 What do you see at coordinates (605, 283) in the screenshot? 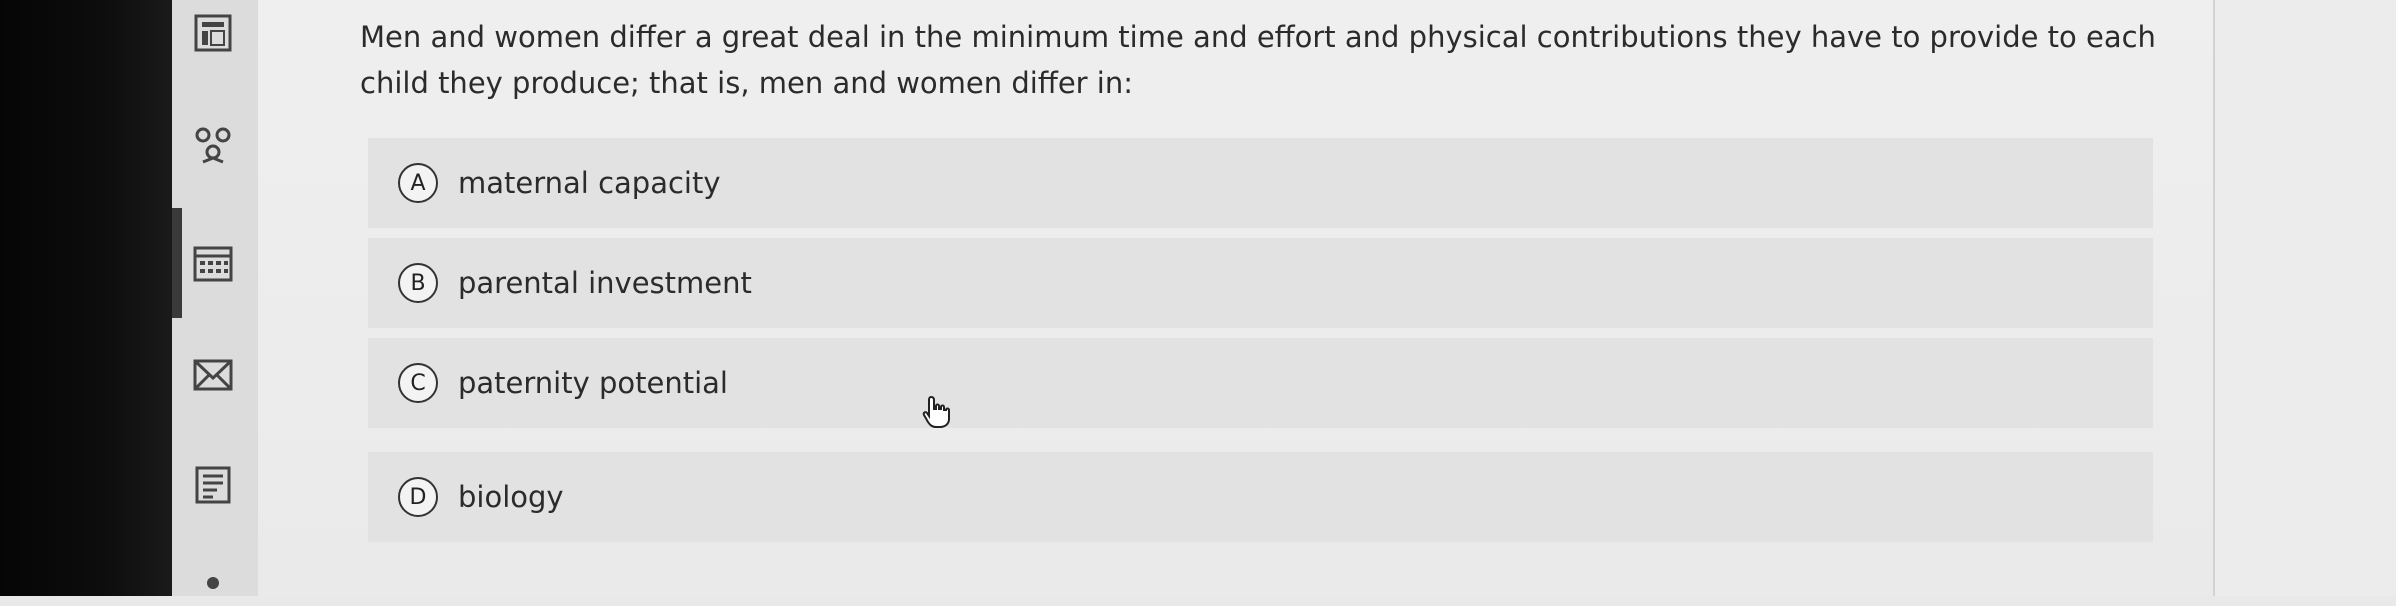
I see `option-label: parental investment` at bounding box center [605, 283].